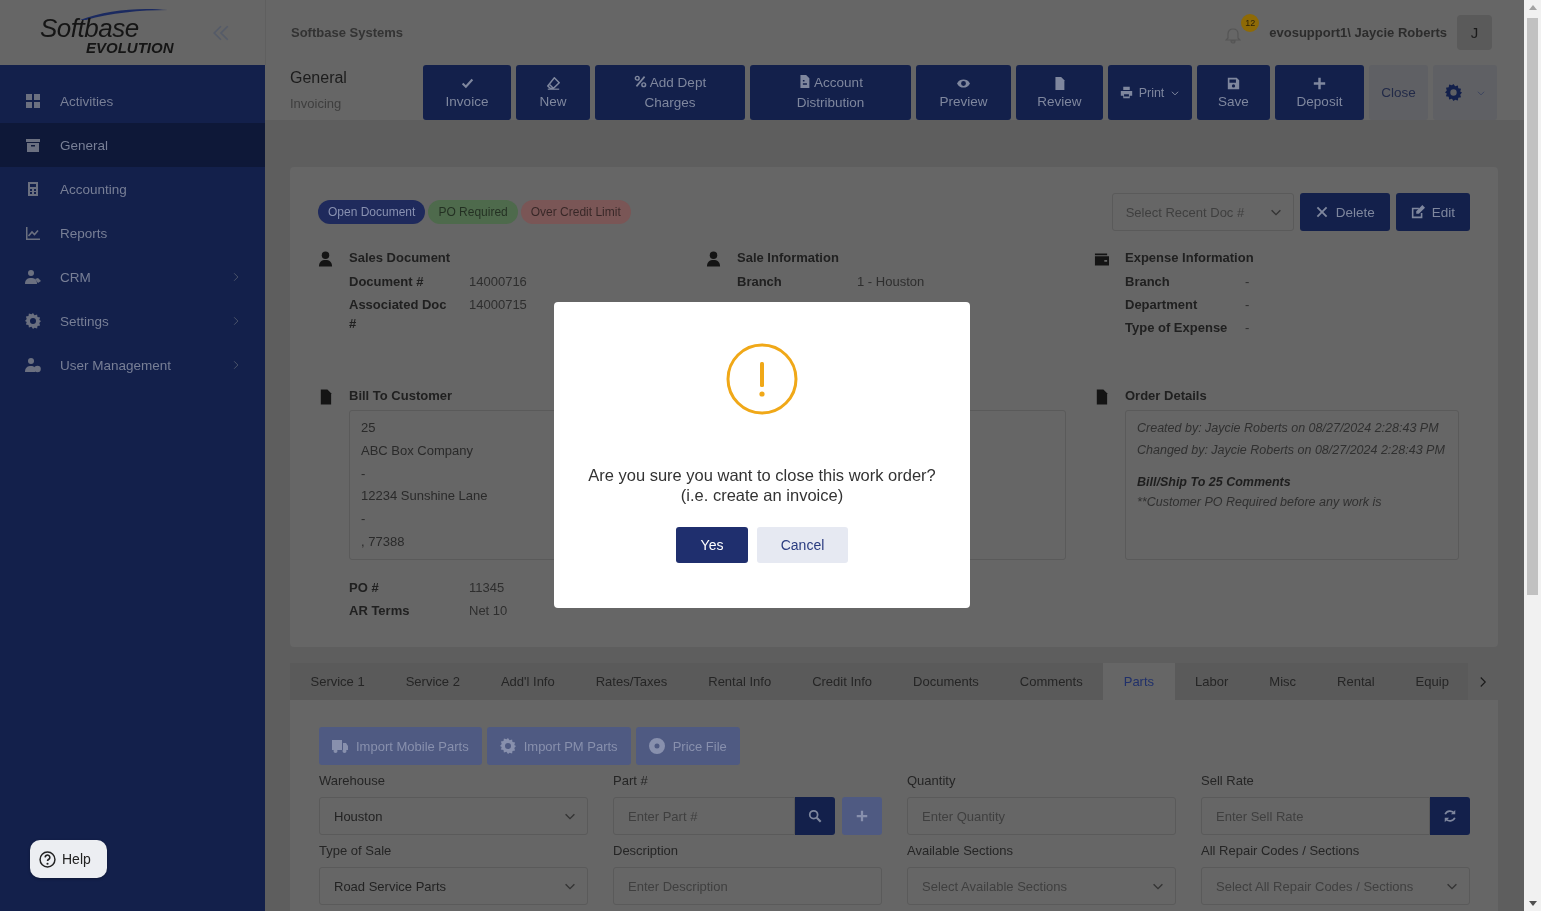 The width and height of the screenshot is (1541, 911). Describe the element at coordinates (631, 781) in the screenshot. I see `field-label: Part #` at that location.